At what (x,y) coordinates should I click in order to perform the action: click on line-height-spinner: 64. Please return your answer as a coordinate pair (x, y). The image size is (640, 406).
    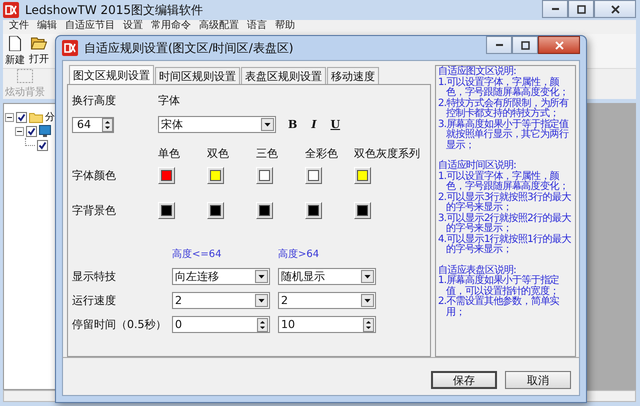
    Looking at the image, I should click on (93, 124).